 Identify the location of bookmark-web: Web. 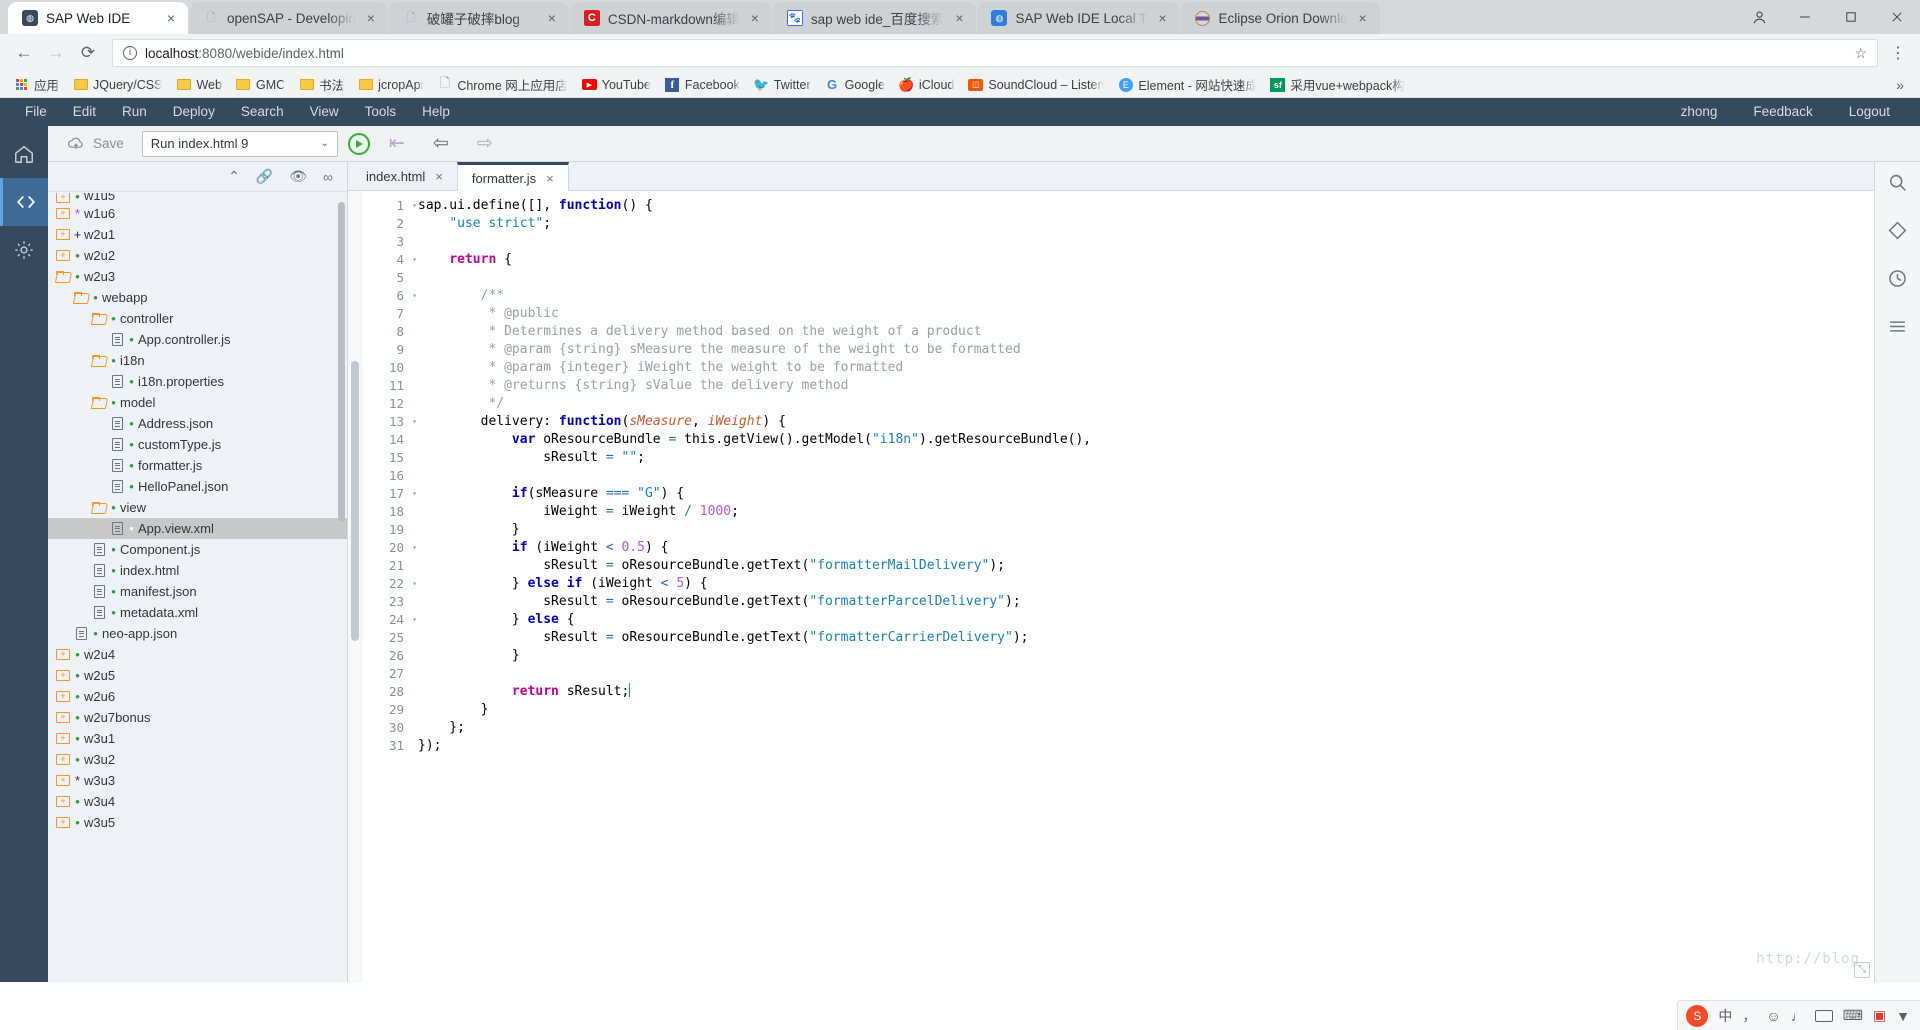
(198, 84).